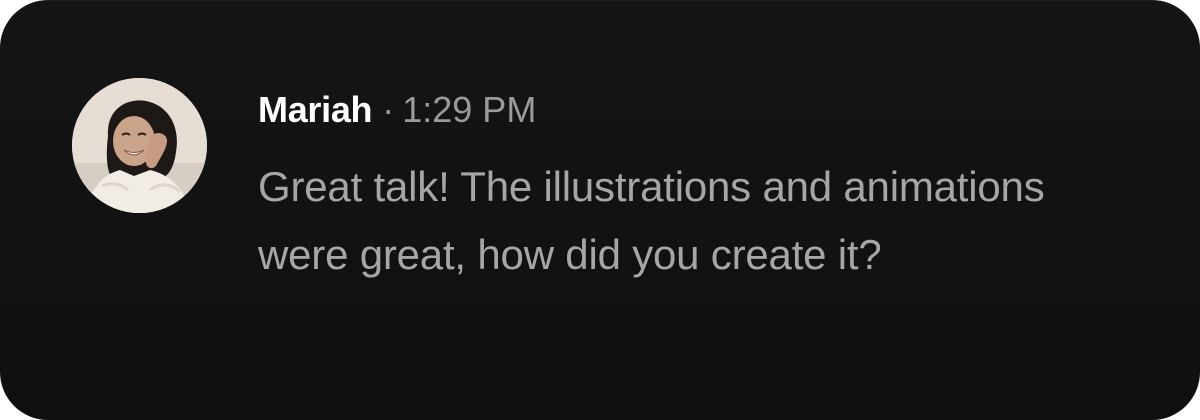 The width and height of the screenshot is (1200, 420). I want to click on user-avatar-photo-icon, so click(139, 145).